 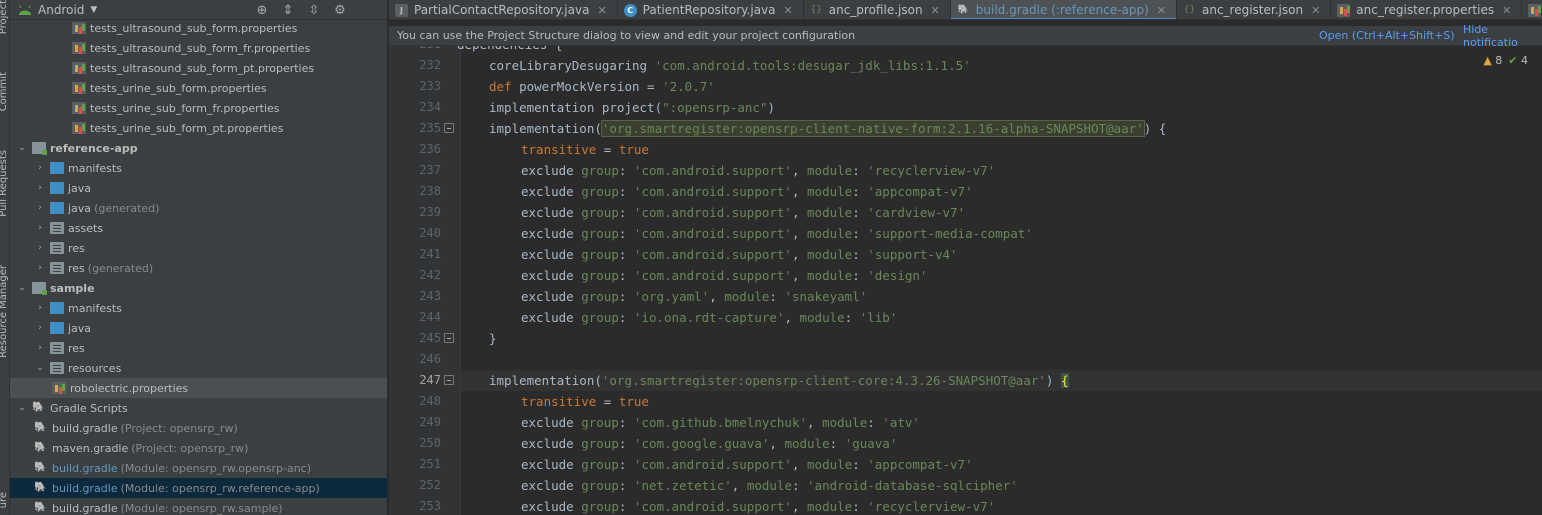 What do you see at coordinates (877, 9) in the screenshot?
I see `editor-tab: {} anc_profile.json ✕` at bounding box center [877, 9].